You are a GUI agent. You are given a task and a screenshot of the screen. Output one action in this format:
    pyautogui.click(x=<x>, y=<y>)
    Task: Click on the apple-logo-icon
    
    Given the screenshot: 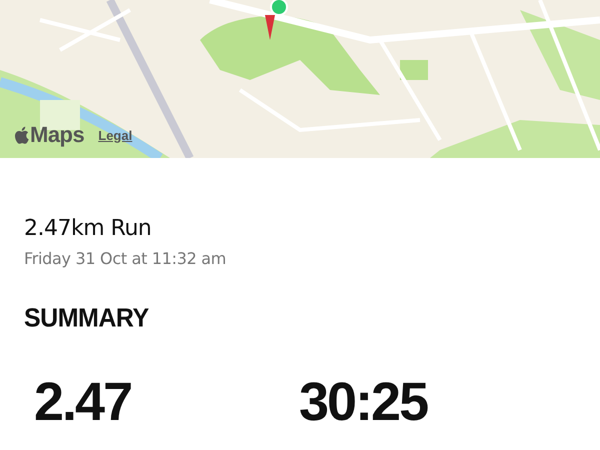 What is the action you would take?
    pyautogui.click(x=21, y=135)
    